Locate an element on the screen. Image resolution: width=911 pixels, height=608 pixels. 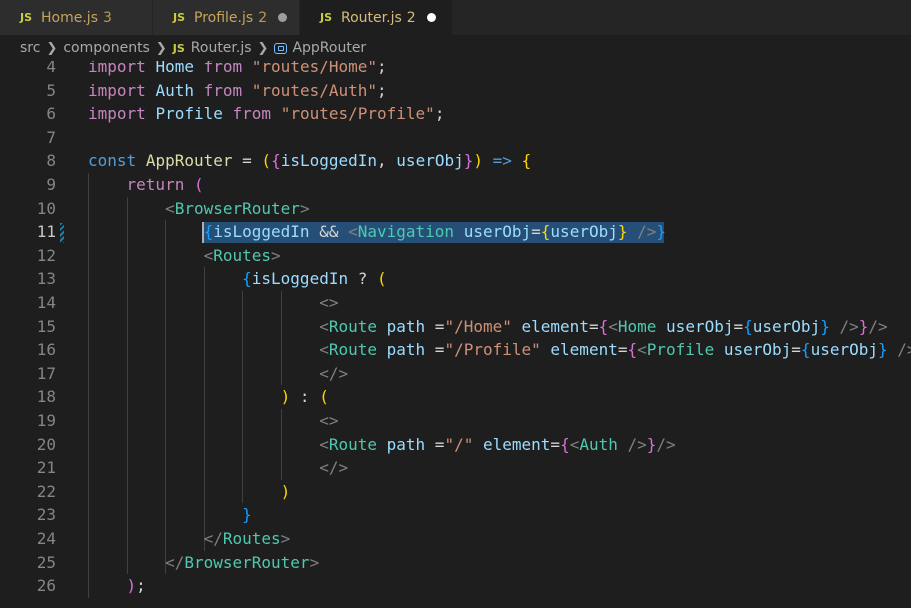
code-token: => is located at coordinates (502, 161).